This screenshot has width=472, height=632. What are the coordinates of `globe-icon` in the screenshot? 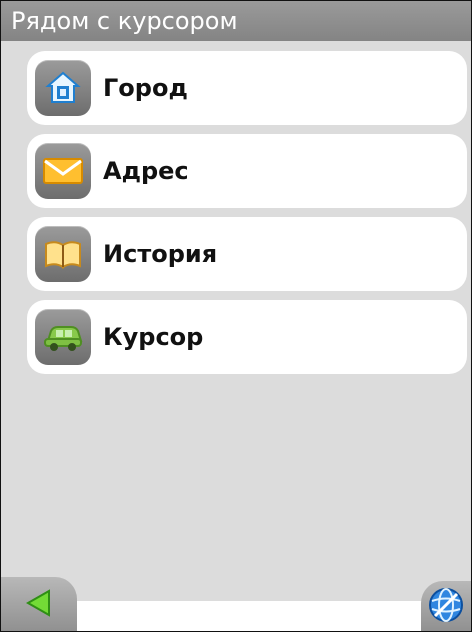 It's located at (446, 607).